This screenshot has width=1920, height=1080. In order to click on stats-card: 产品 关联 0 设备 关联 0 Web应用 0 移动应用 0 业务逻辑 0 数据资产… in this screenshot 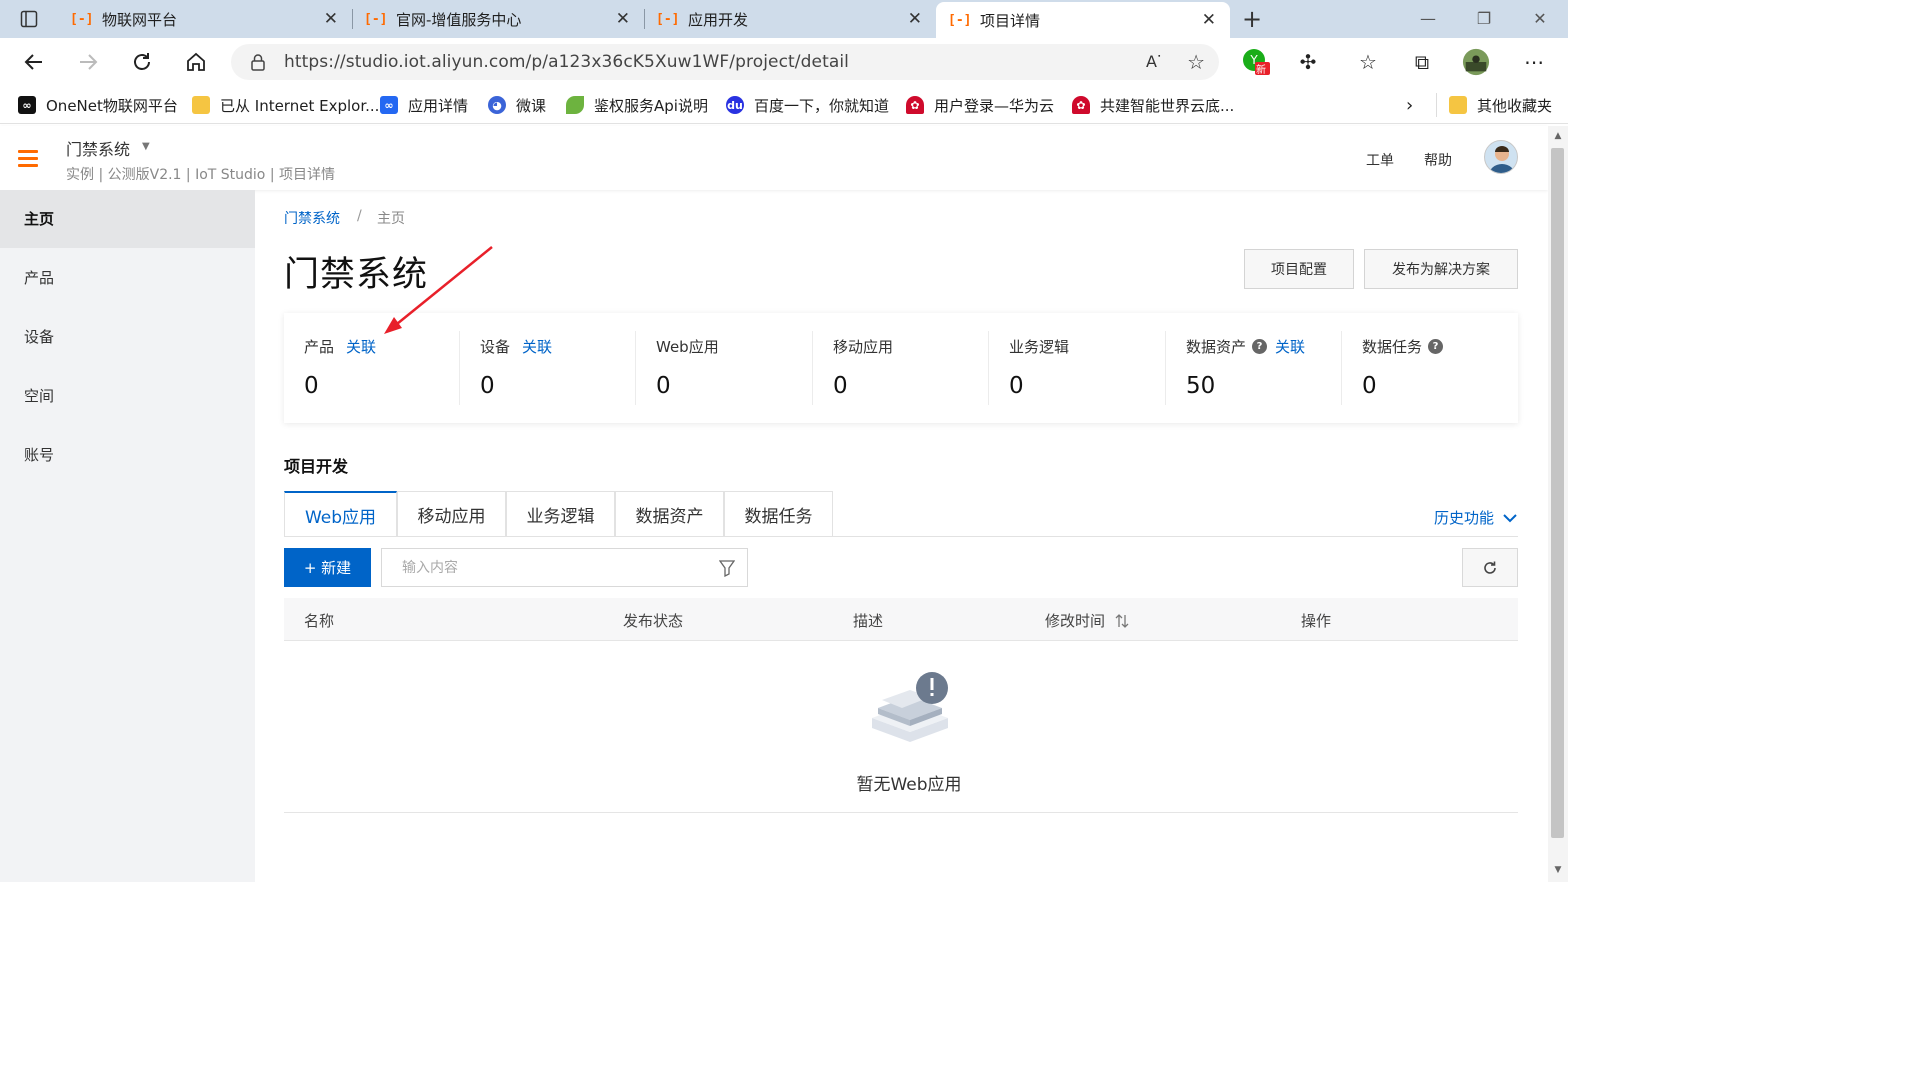, I will do `click(901, 368)`.